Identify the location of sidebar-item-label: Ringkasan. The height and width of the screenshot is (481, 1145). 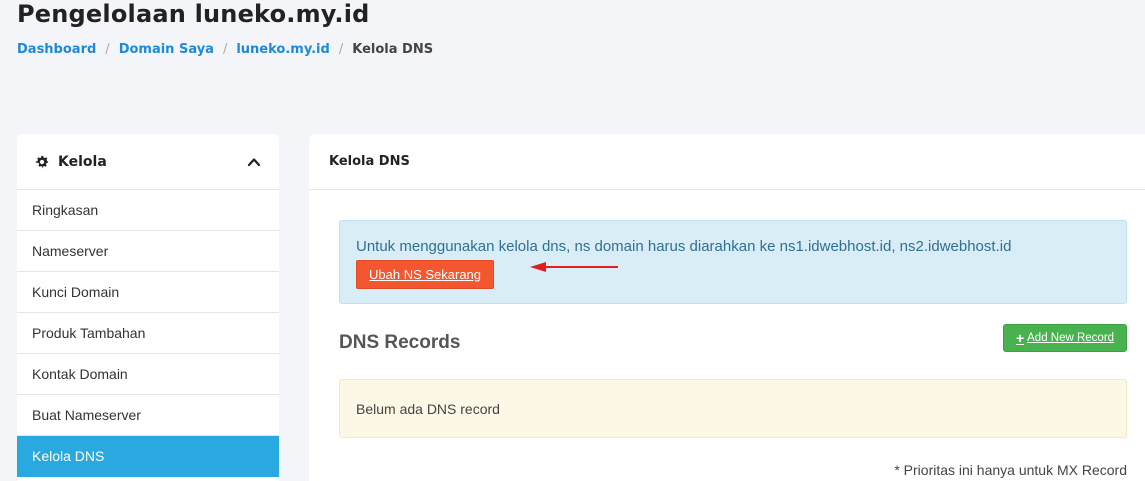
(65, 210).